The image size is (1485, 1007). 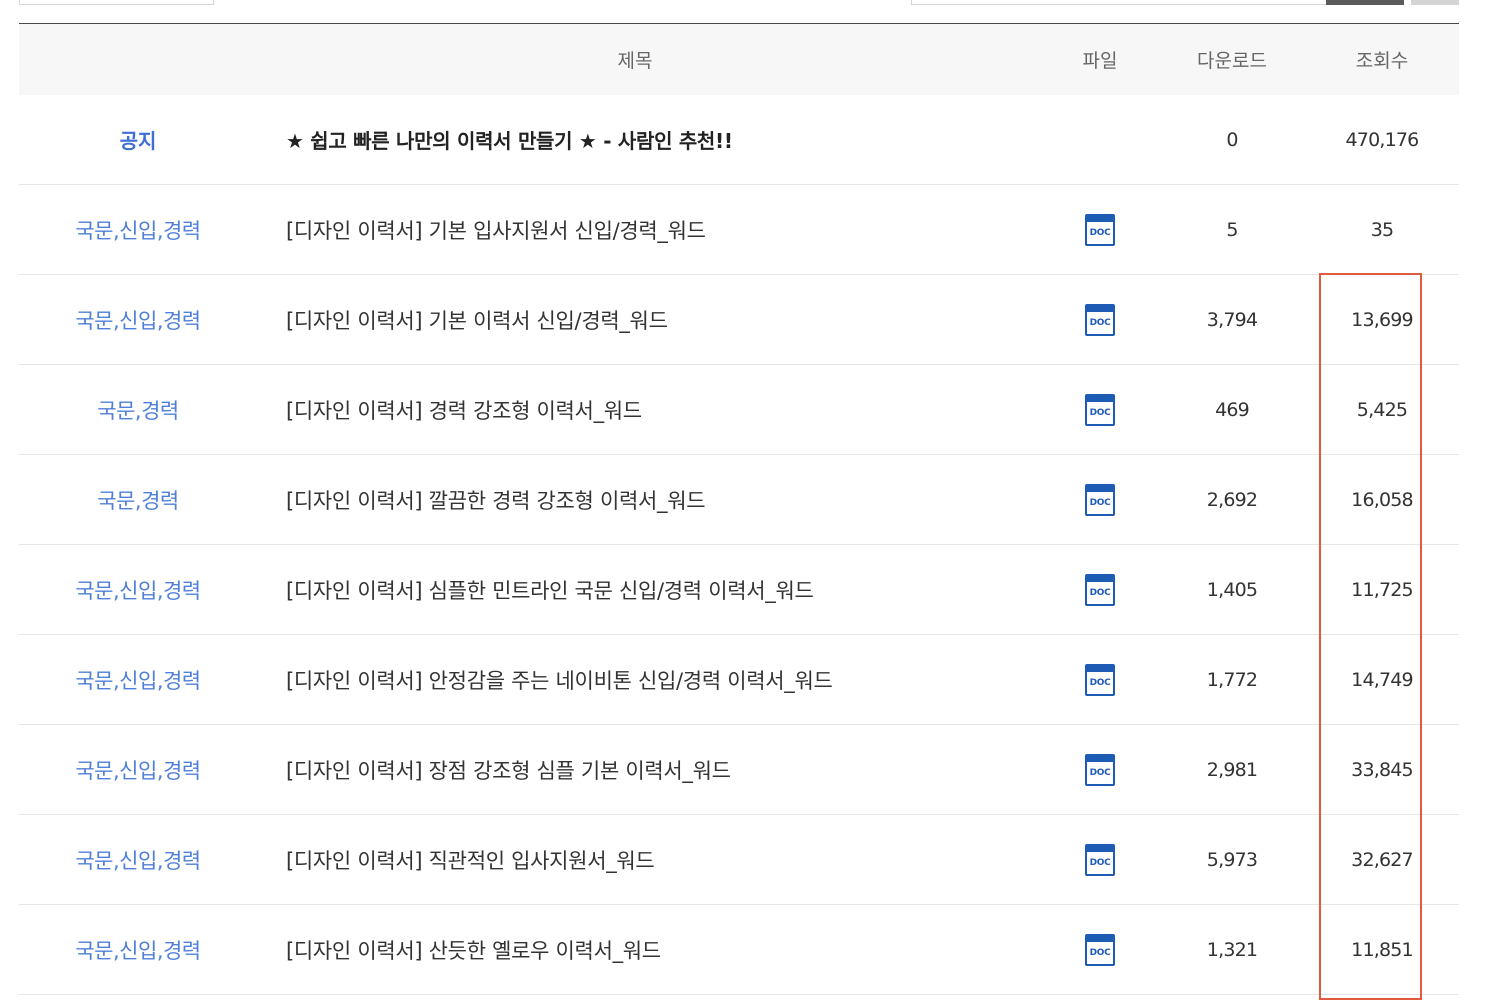 What do you see at coordinates (1382, 139) in the screenshot?
I see `view-count: 470,176` at bounding box center [1382, 139].